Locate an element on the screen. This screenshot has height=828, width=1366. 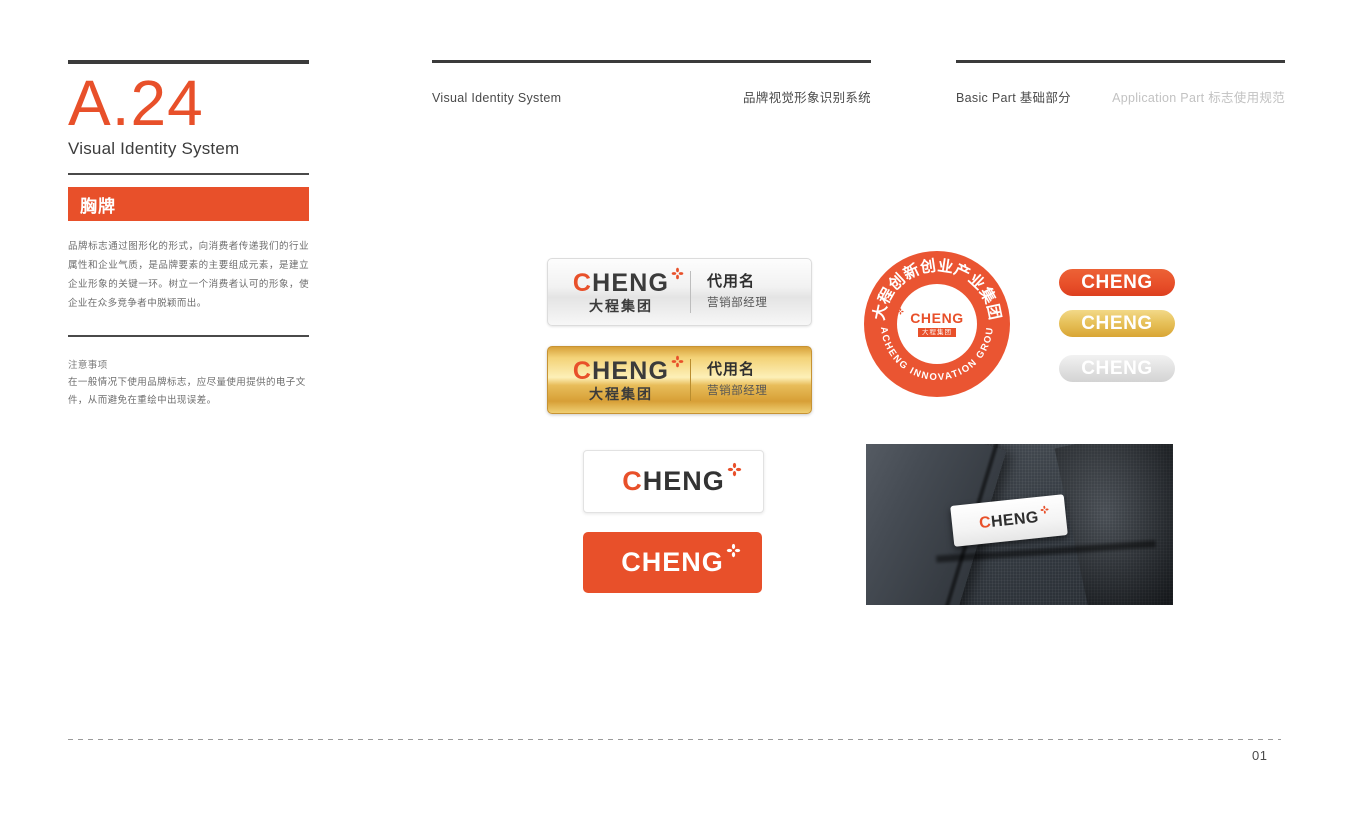
name-badge-silver: CHENG 大程集团 代用名 营销部经理 is located at coordinates (679, 292).